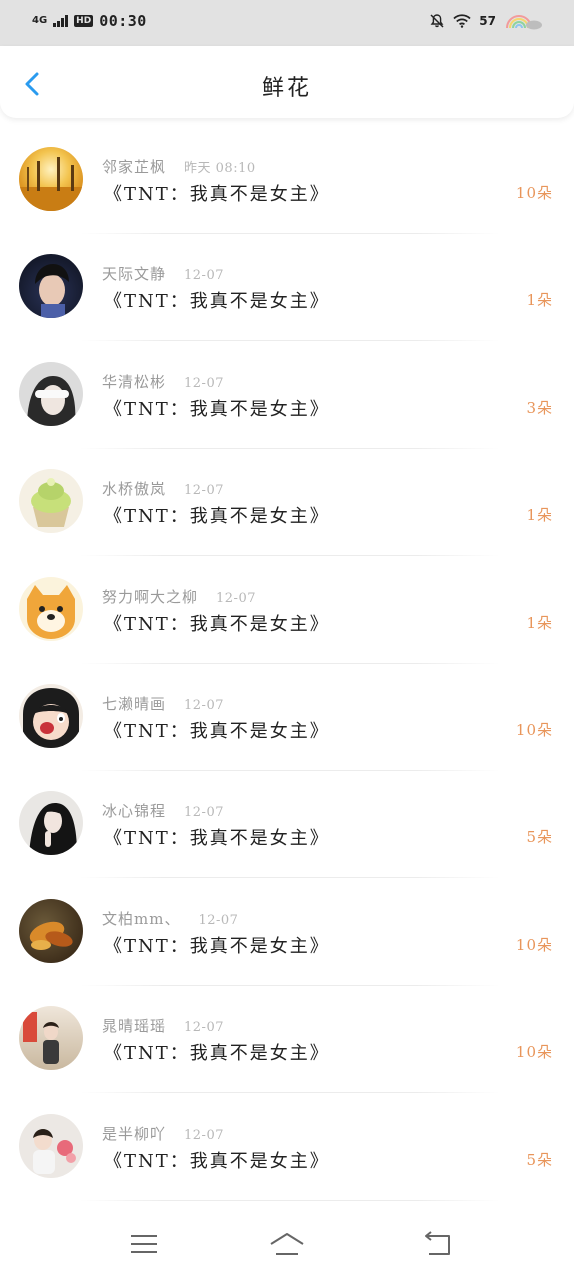 The image size is (574, 1280). Describe the element at coordinates (40, 20) in the screenshot. I see `network-type: 4G` at that location.